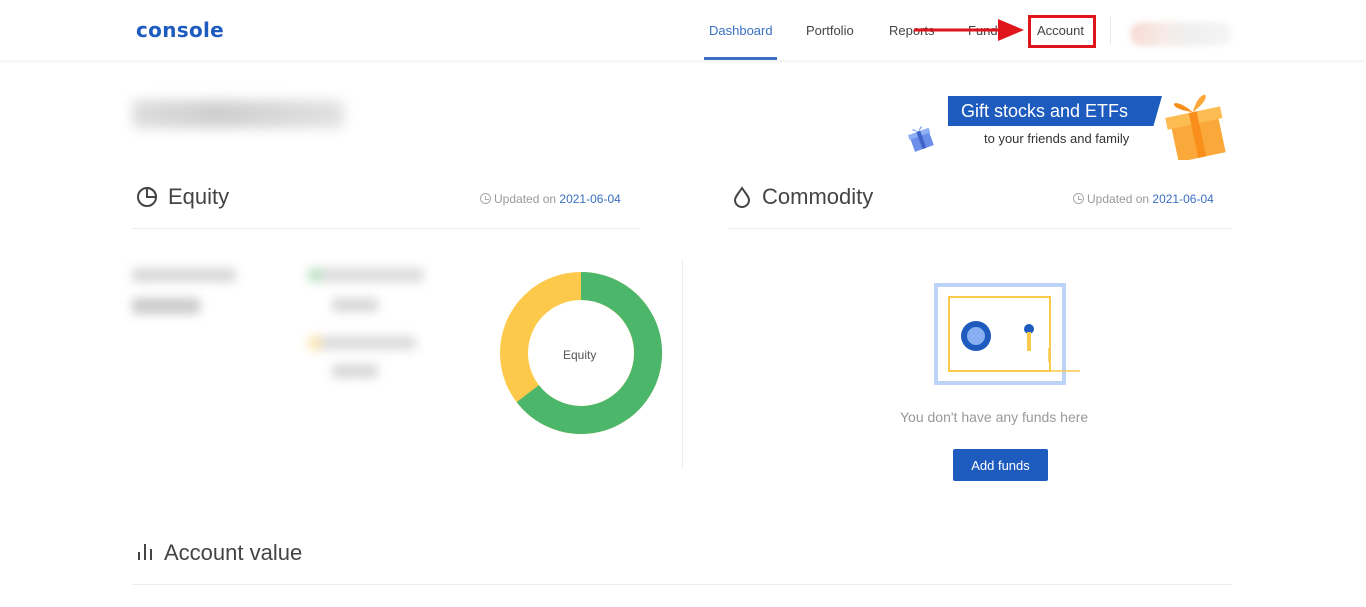  Describe the element at coordinates (742, 197) in the screenshot. I see `drop-icon` at that location.